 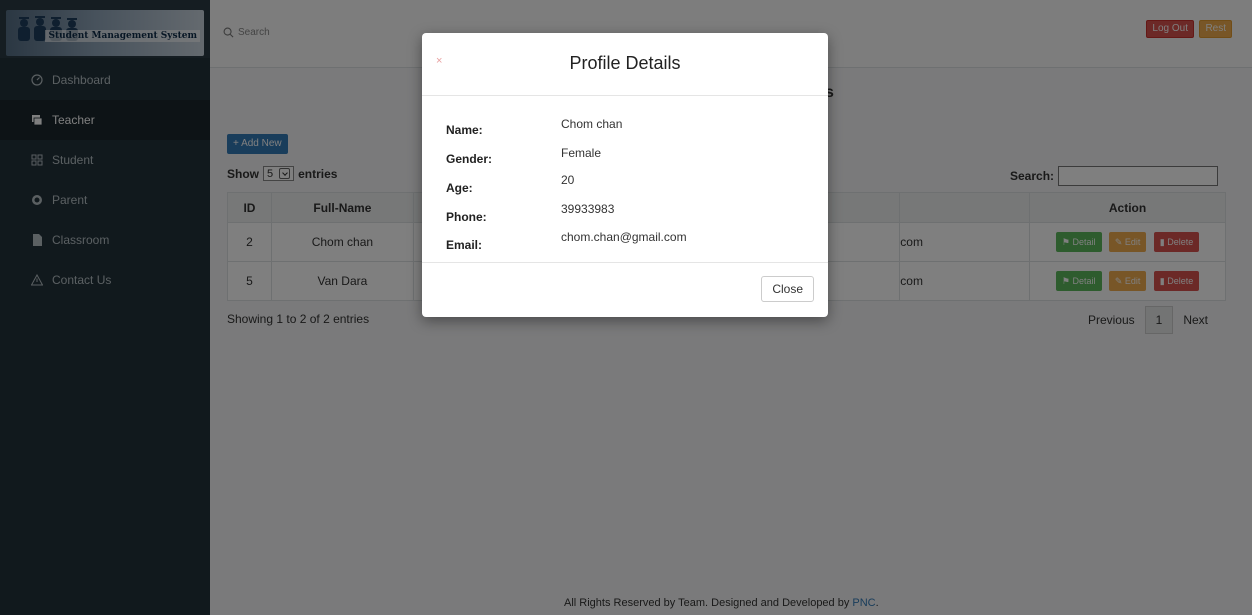 What do you see at coordinates (568, 180) in the screenshot?
I see `field-value: 20` at bounding box center [568, 180].